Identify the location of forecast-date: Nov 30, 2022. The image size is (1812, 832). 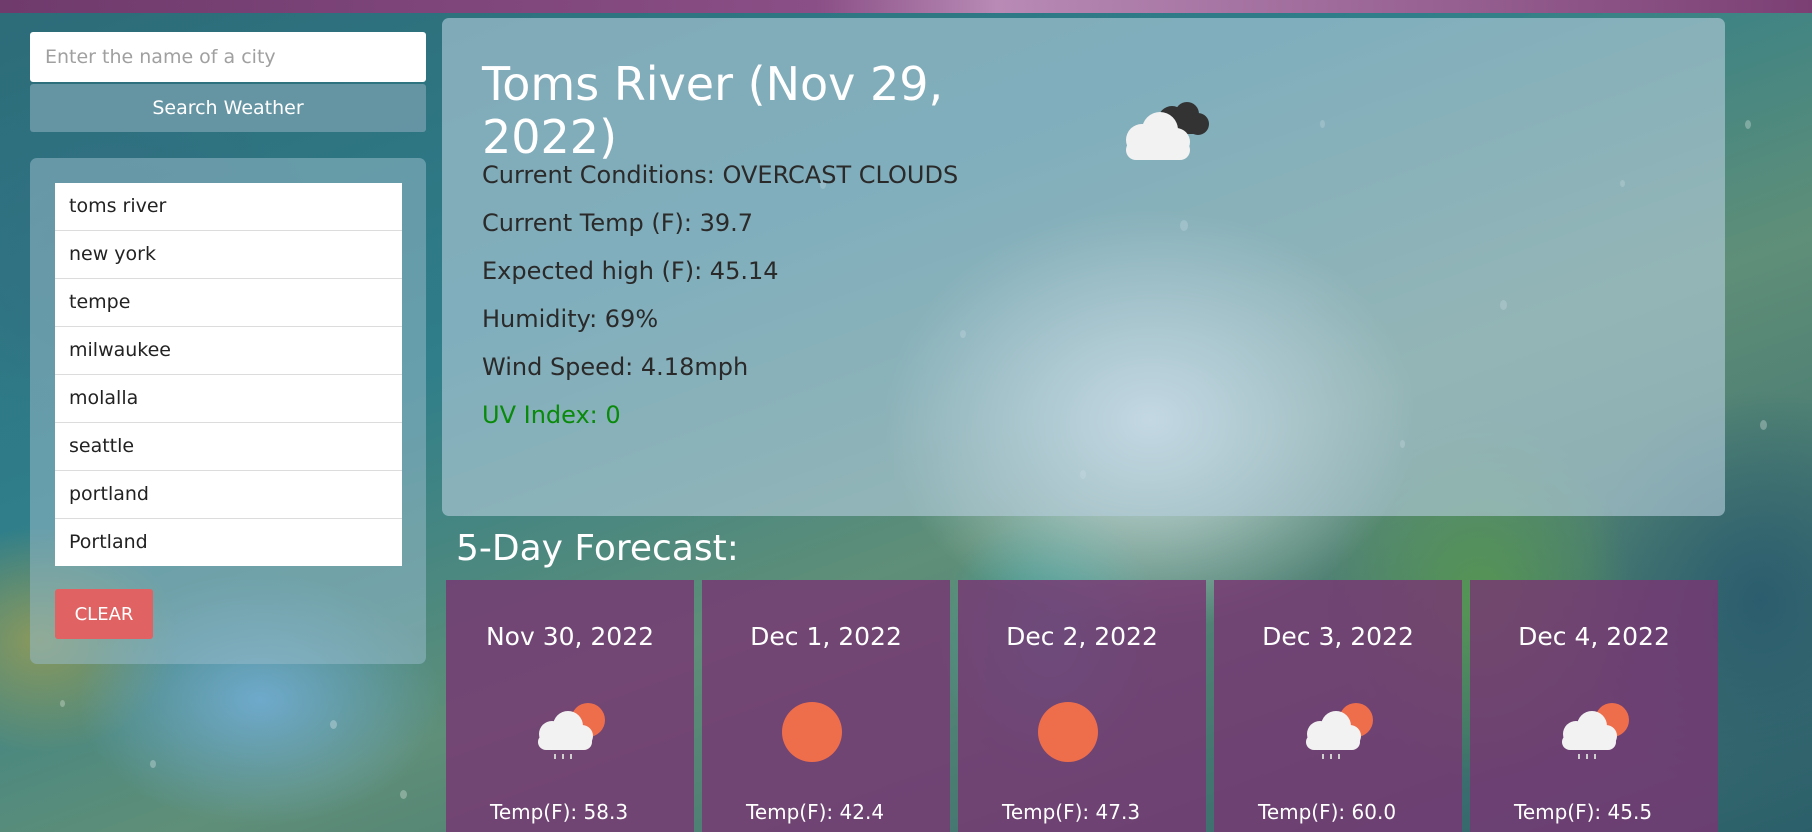
(570, 636).